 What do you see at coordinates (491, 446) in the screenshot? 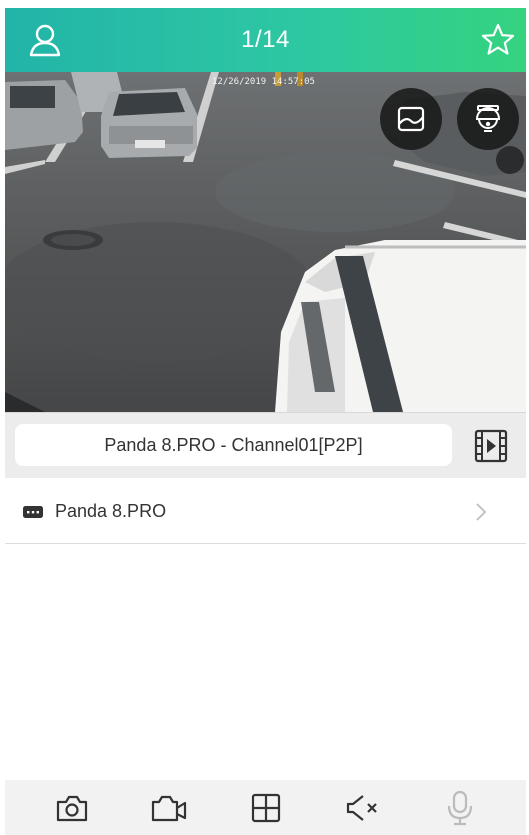
I see `playback-film-icon` at bounding box center [491, 446].